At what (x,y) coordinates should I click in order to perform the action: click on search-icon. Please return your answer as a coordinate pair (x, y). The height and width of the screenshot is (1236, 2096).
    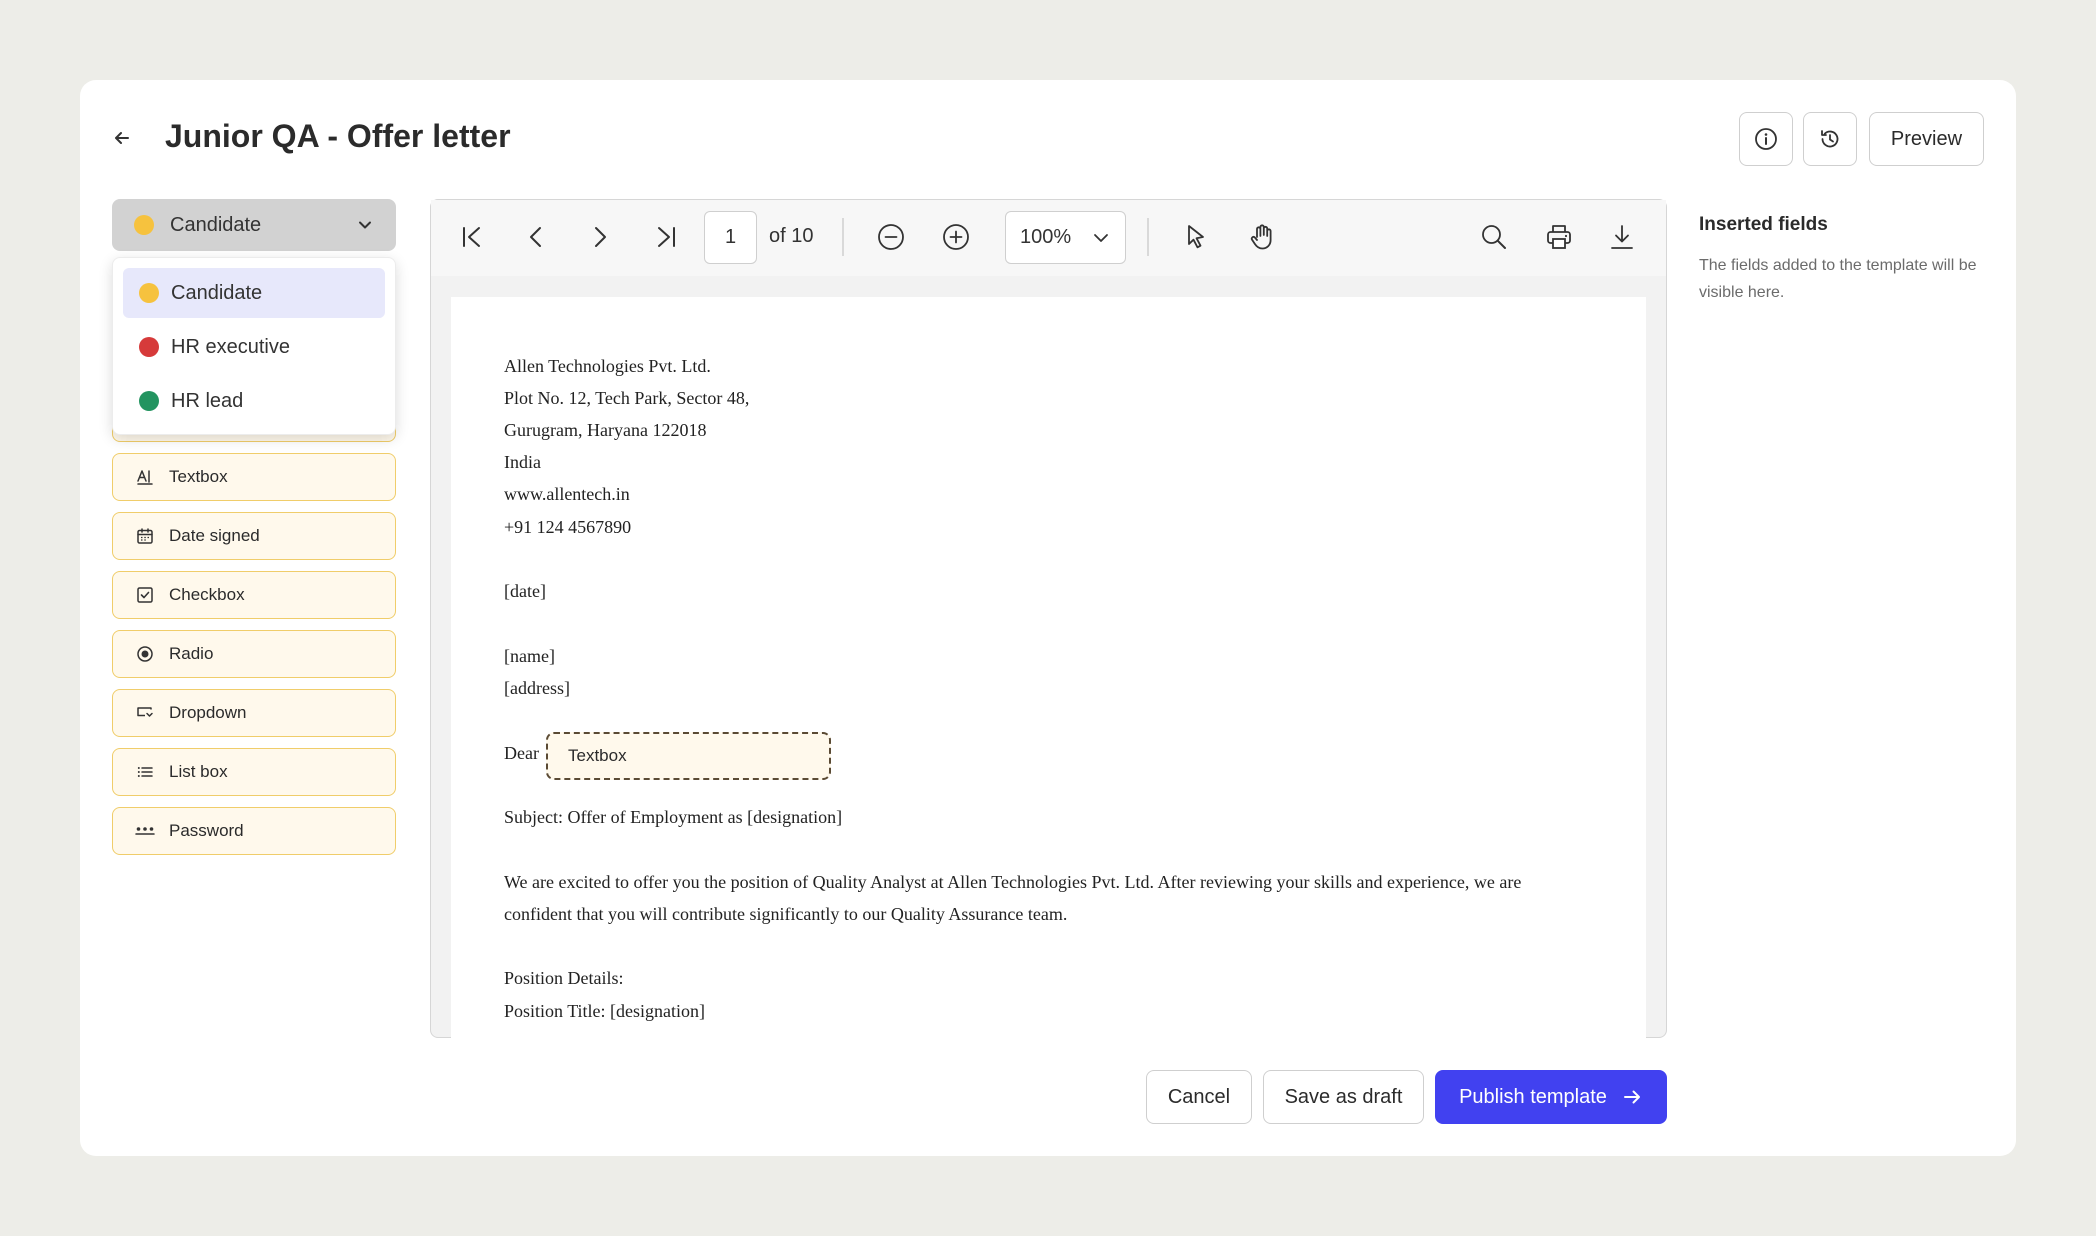
    Looking at the image, I should click on (1494, 237).